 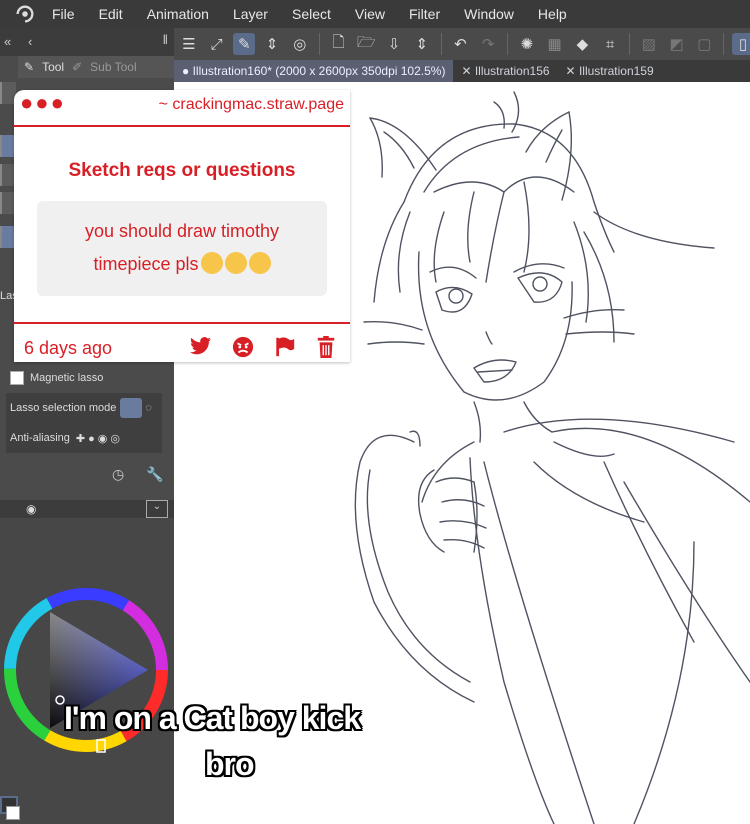 What do you see at coordinates (243, 347) in the screenshot?
I see `angry-face-icon` at bounding box center [243, 347].